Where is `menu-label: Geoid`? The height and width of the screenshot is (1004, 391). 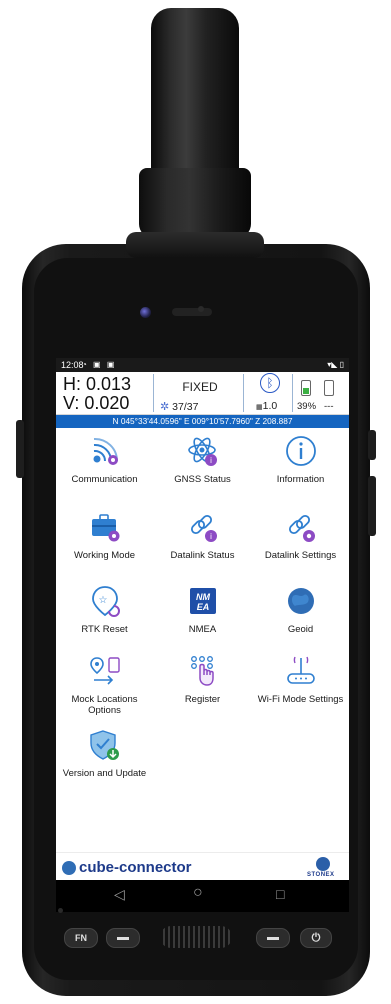
menu-label: Geoid is located at coordinates (300, 629).